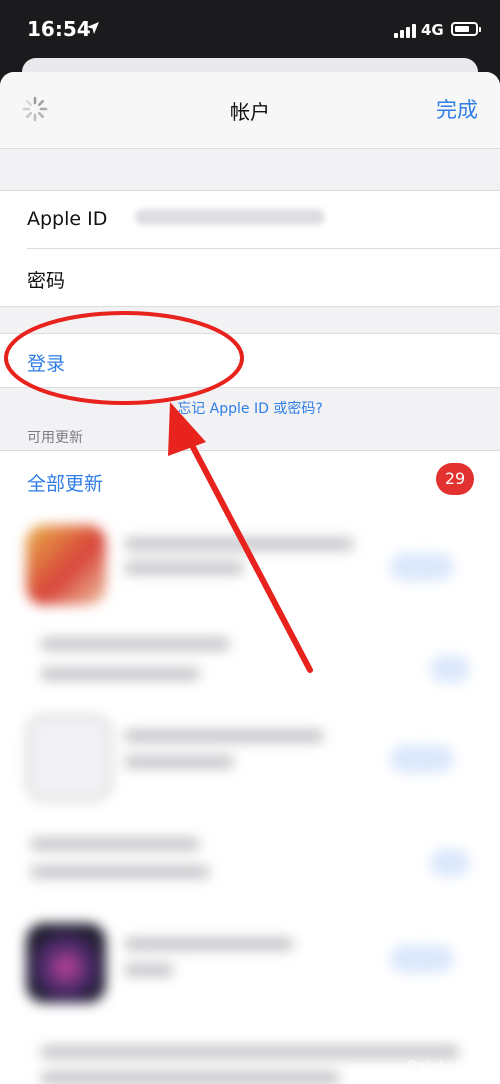 Image resolution: width=500 pixels, height=1084 pixels. I want to click on status-time: 16:54, so click(59, 29).